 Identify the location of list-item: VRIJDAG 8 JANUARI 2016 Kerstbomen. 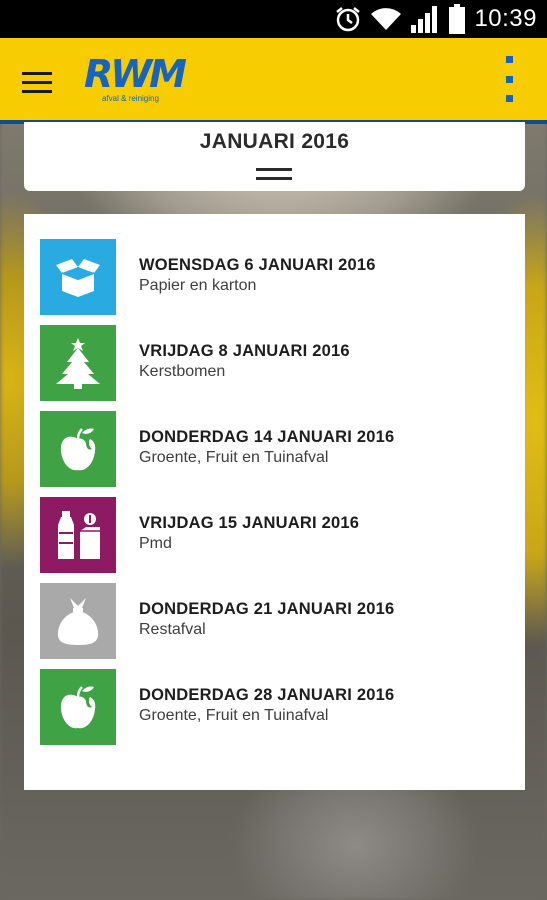
(275, 363).